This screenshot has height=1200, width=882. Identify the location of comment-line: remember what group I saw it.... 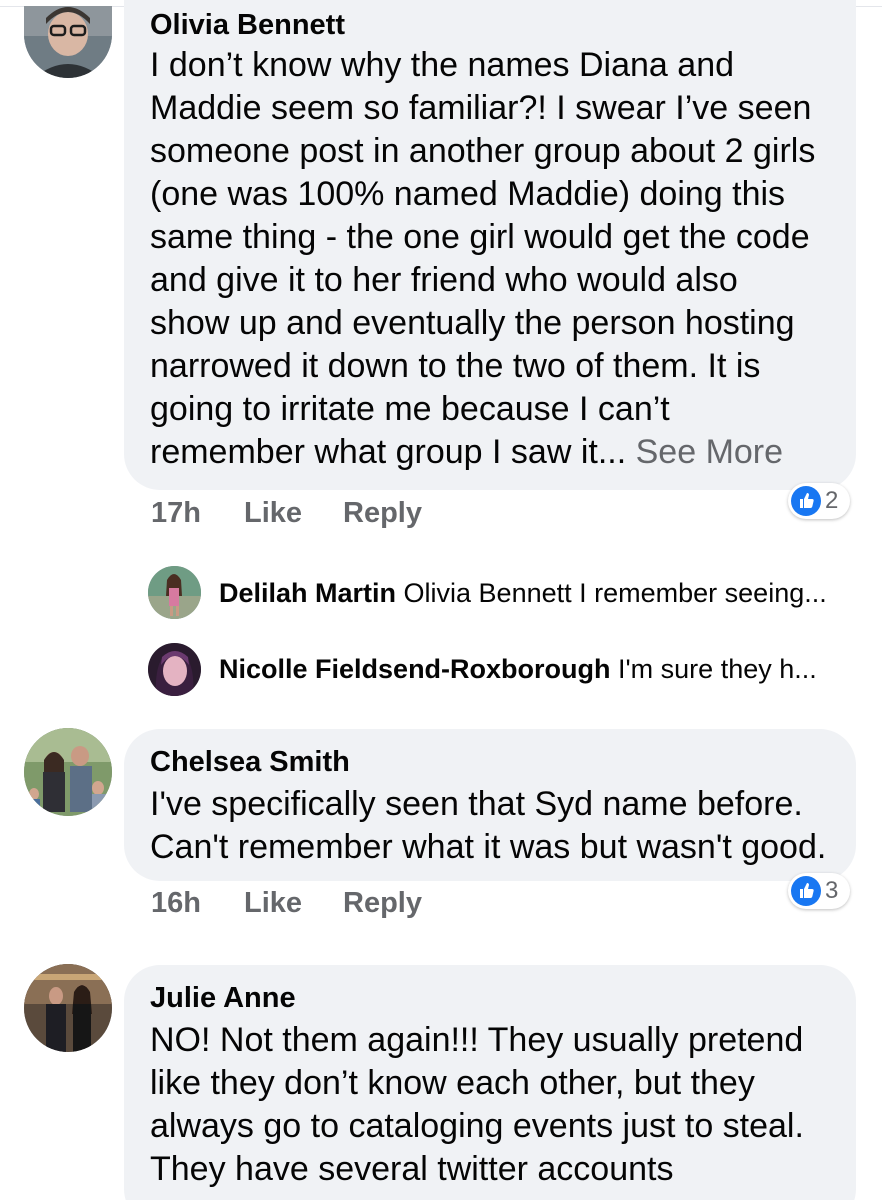
(388, 452).